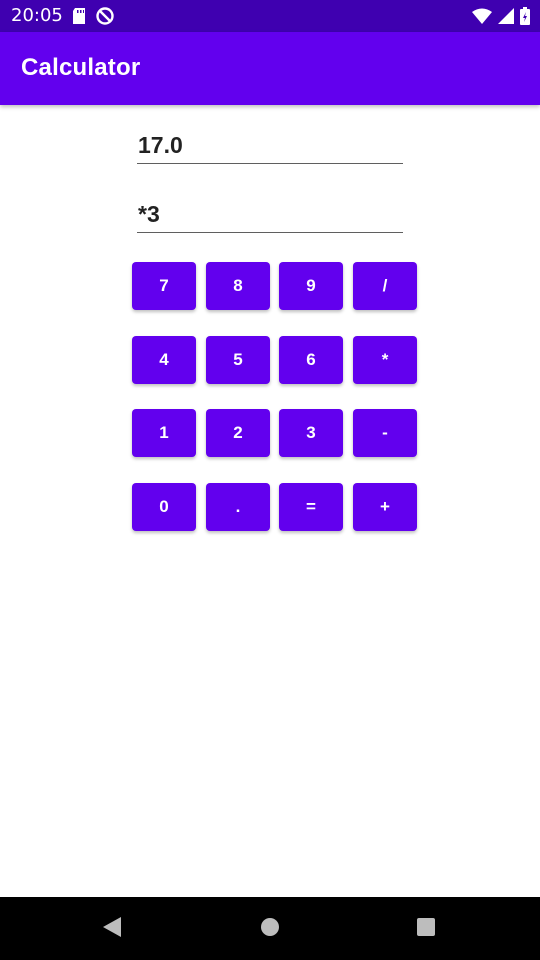 The width and height of the screenshot is (540, 960). What do you see at coordinates (311, 433) in the screenshot?
I see `key-3-button: 3` at bounding box center [311, 433].